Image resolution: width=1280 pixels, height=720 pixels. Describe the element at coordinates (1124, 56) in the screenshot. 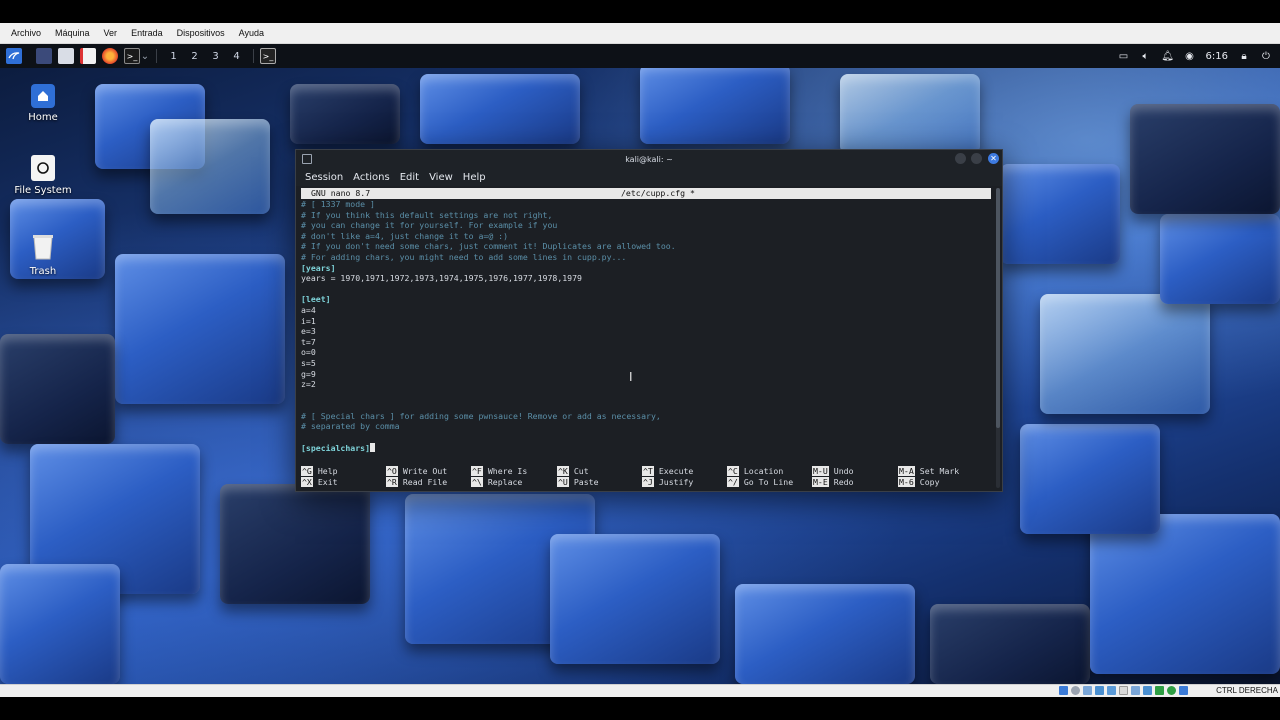

I see `display-icon: ▭` at that location.